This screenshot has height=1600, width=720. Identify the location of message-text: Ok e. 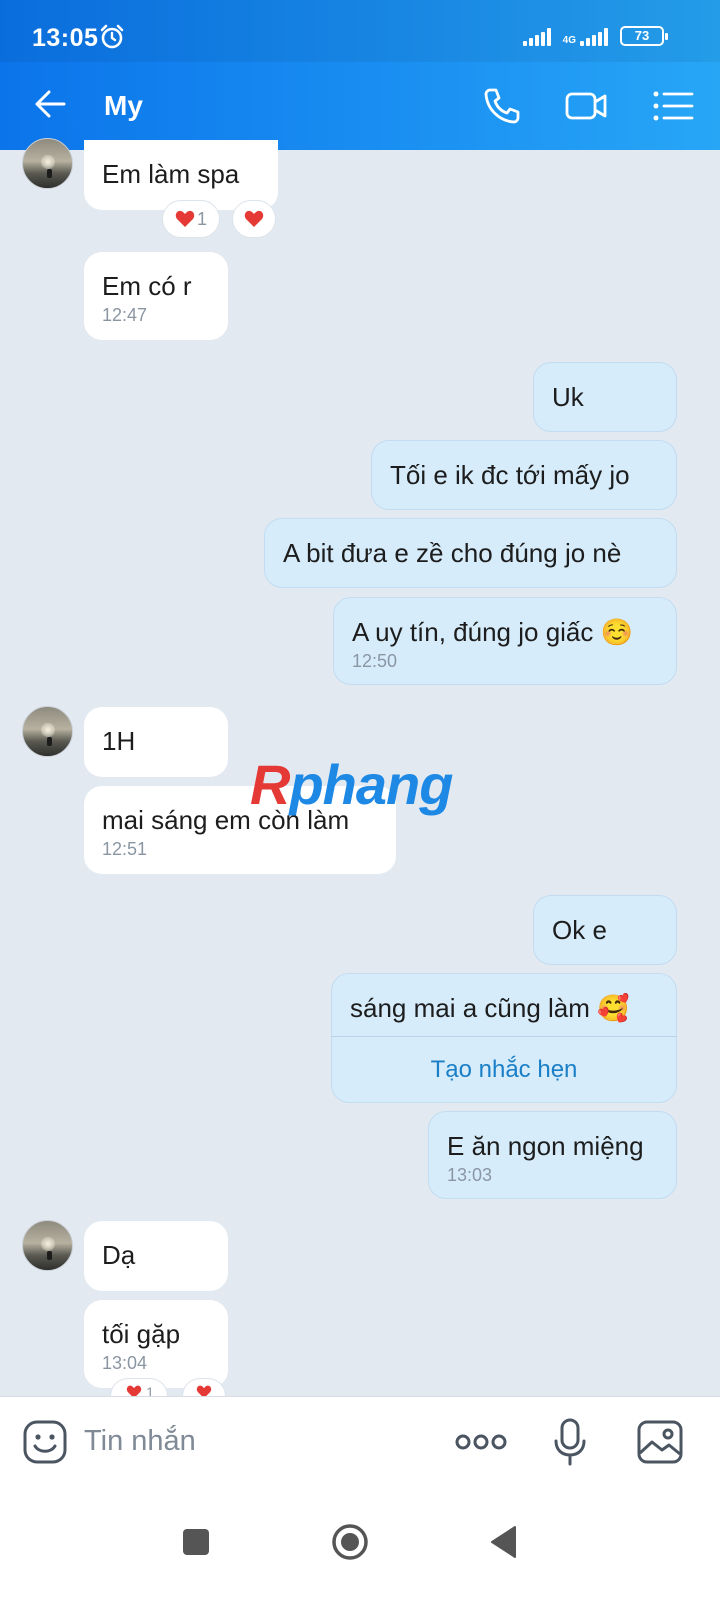
(579, 930).